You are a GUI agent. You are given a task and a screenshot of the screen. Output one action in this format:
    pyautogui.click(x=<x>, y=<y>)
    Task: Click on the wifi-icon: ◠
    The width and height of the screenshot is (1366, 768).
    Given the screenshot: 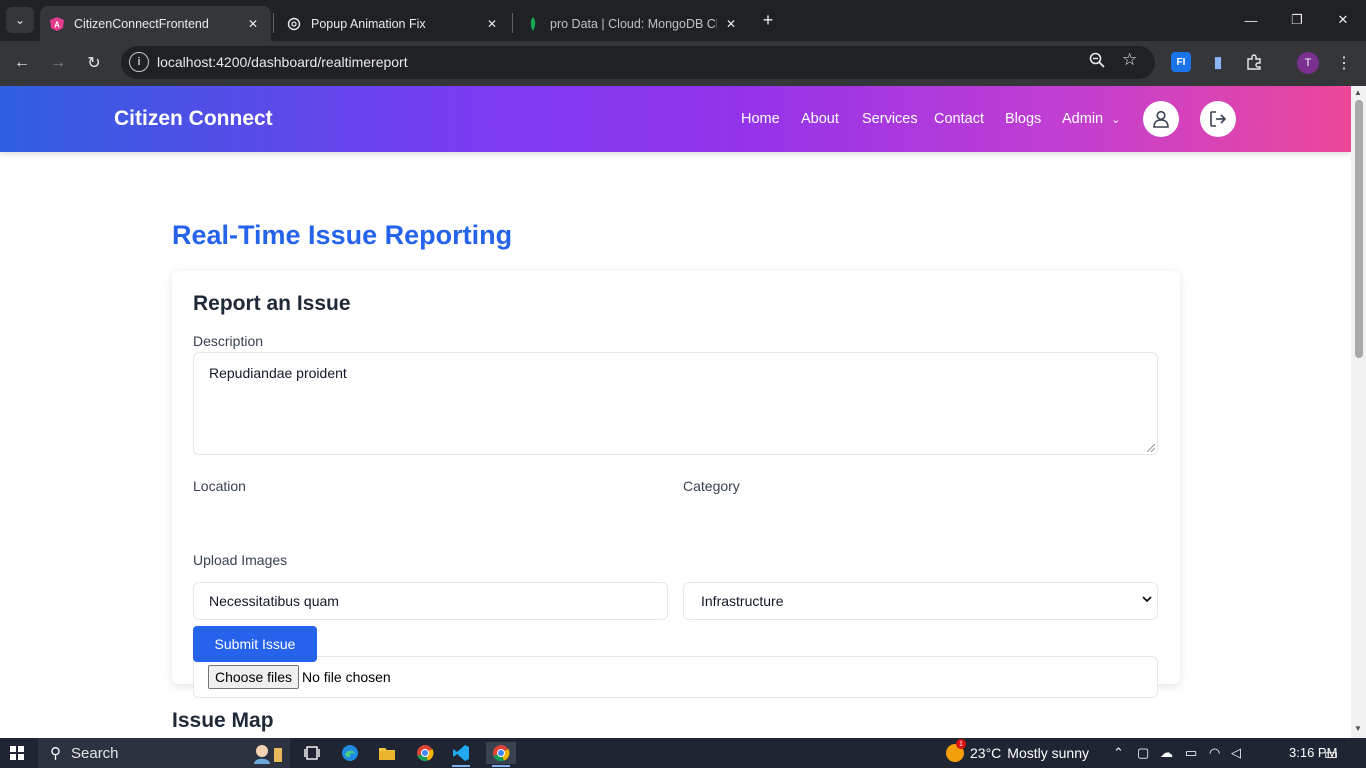 What is the action you would take?
    pyautogui.click(x=1214, y=753)
    